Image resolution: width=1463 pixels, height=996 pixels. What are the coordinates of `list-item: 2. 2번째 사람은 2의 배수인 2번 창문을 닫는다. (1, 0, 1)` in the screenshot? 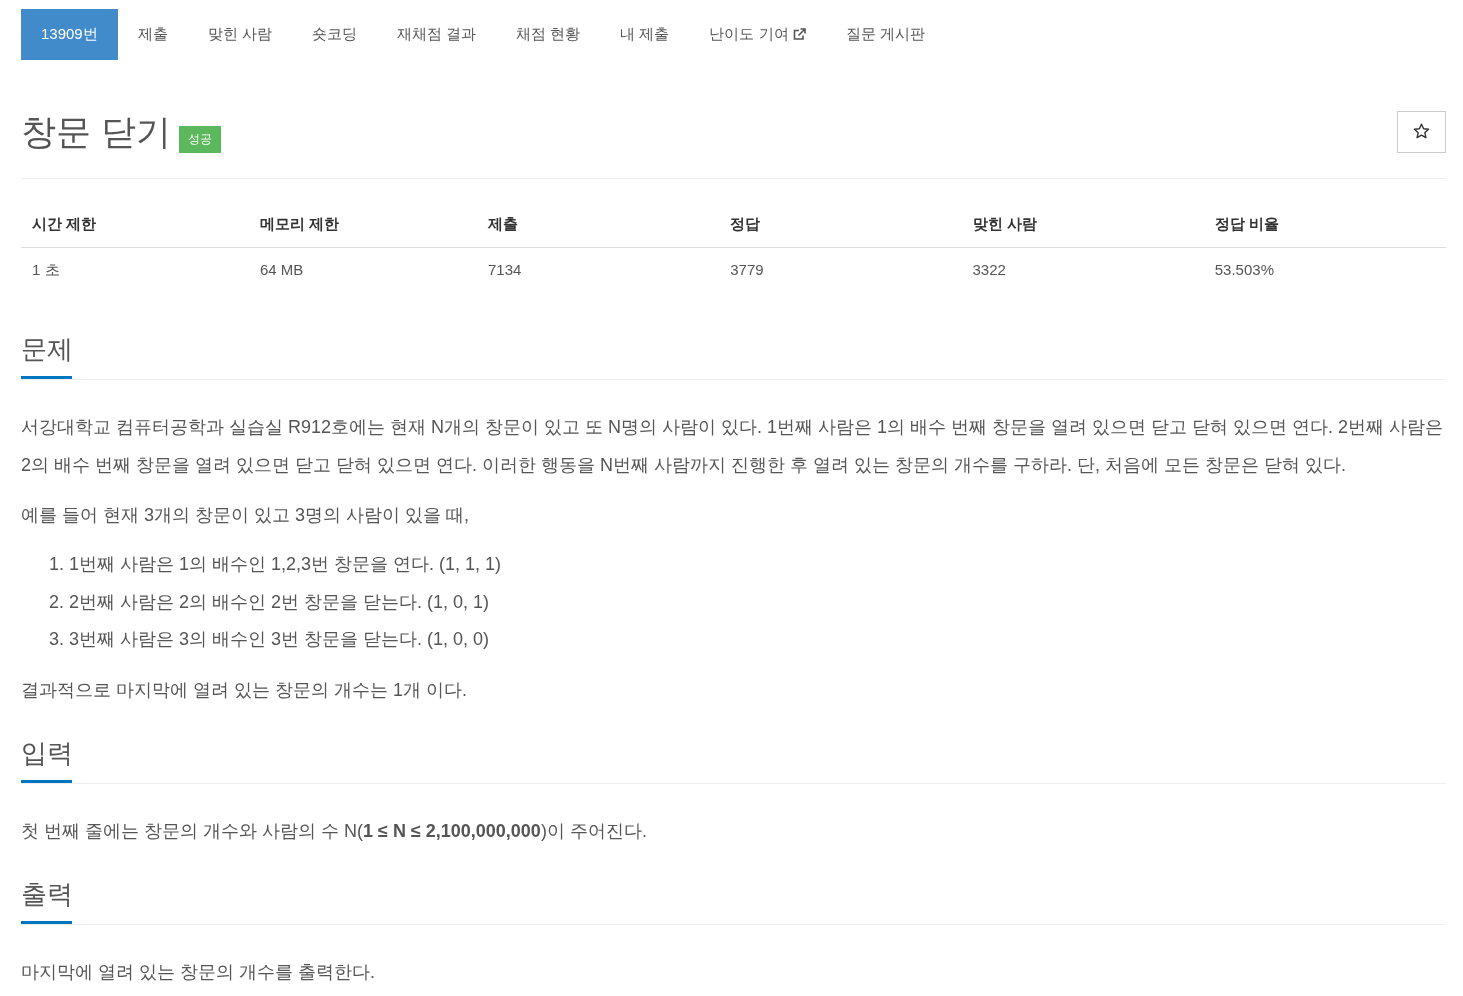 It's located at (270, 602).